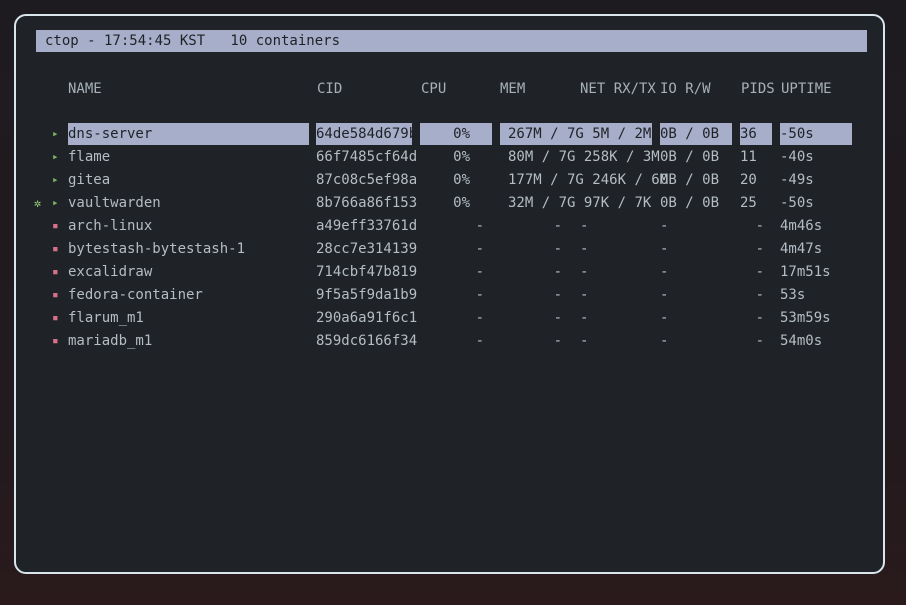 The height and width of the screenshot is (605, 906). Describe the element at coordinates (85, 89) in the screenshot. I see `column-header-name: NAME` at that location.